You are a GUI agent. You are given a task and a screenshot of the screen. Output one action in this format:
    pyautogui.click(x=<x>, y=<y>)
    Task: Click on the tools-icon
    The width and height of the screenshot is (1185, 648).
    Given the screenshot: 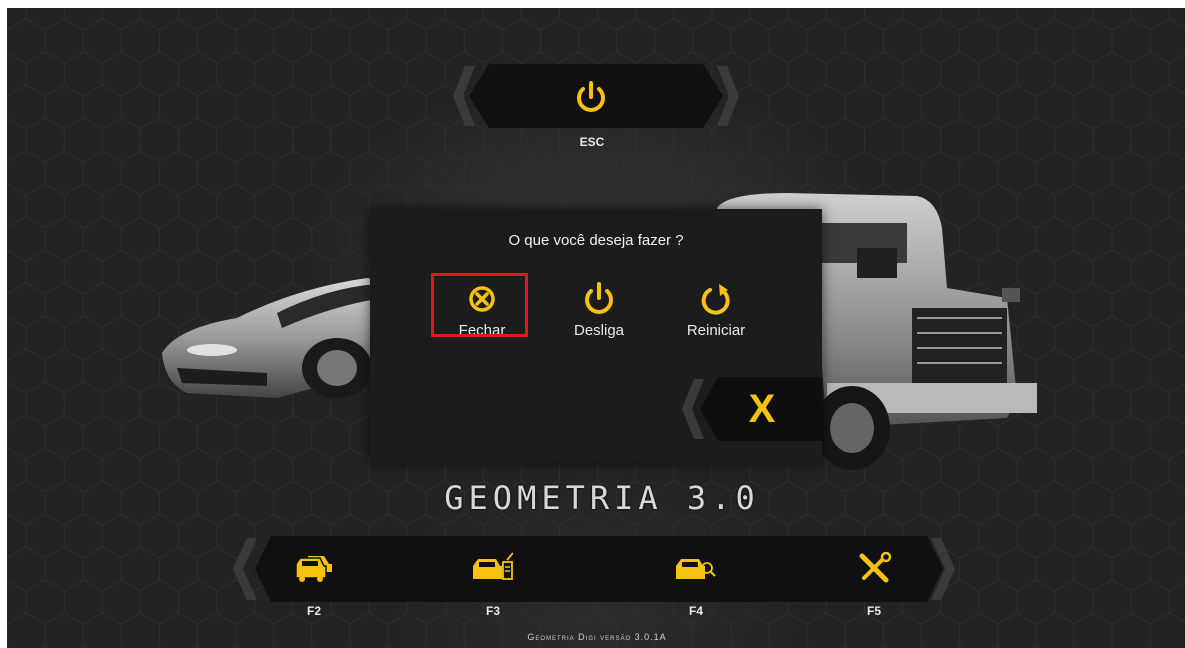 What is the action you would take?
    pyautogui.click(x=875, y=567)
    